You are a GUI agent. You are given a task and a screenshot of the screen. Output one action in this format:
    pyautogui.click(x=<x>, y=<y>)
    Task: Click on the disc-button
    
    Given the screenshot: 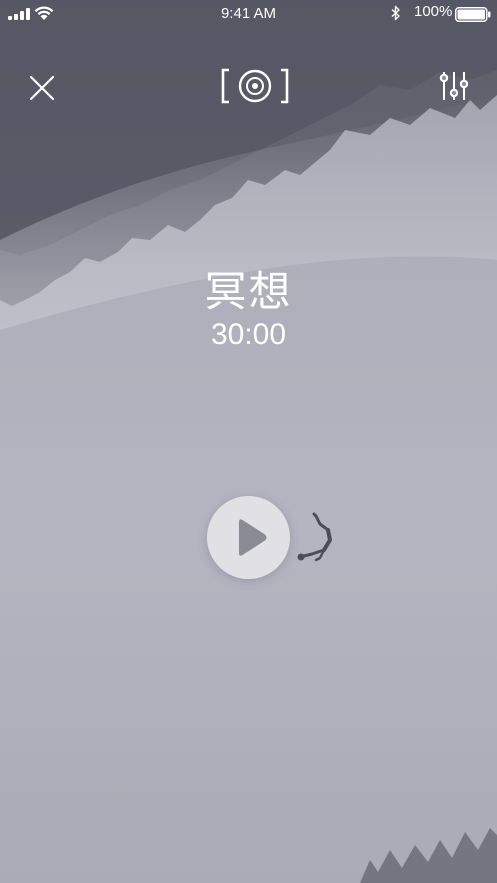 What is the action you would take?
    pyautogui.click(x=255, y=86)
    